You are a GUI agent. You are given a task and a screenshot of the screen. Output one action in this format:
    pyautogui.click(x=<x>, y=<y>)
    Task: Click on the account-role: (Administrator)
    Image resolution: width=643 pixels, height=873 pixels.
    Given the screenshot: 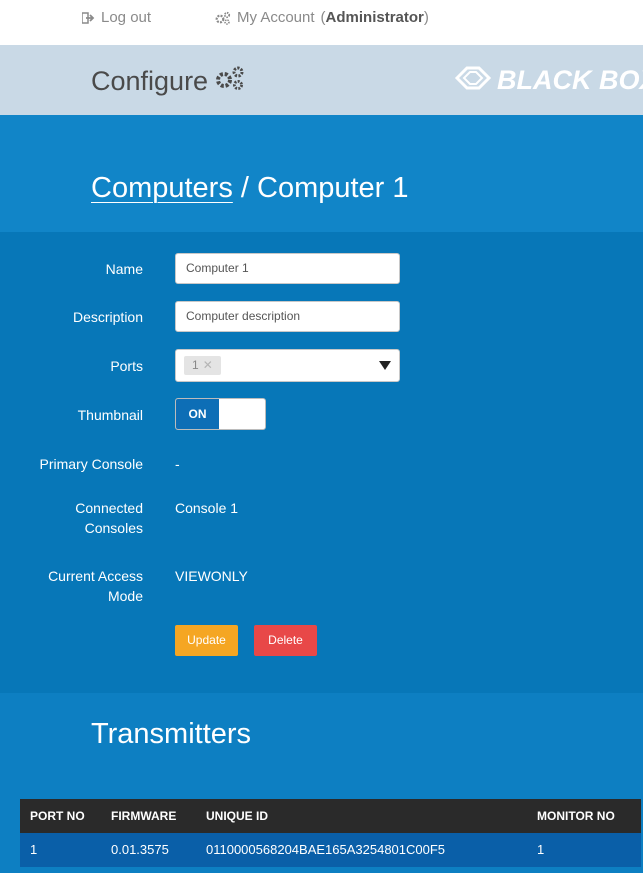 What is the action you would take?
    pyautogui.click(x=374, y=17)
    